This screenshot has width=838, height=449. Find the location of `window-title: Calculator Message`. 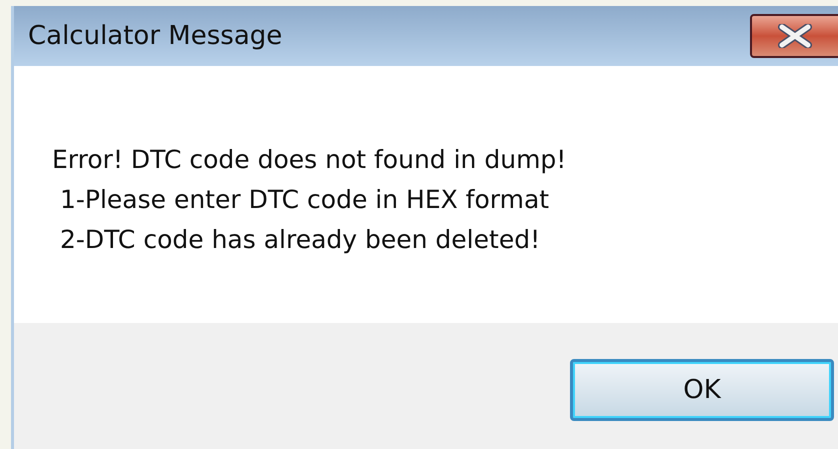

window-title: Calculator Message is located at coordinates (154, 36).